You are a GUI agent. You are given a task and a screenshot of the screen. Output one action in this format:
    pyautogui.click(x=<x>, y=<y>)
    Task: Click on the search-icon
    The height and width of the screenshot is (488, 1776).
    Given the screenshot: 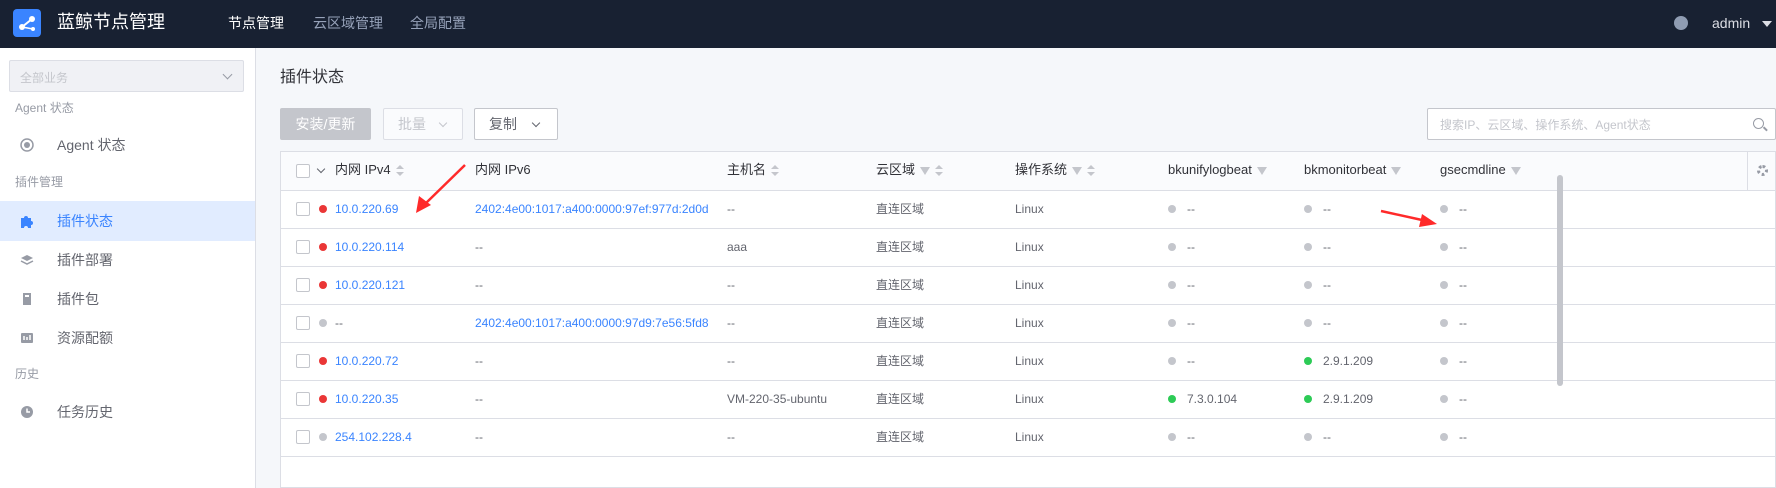 What is the action you would take?
    pyautogui.click(x=1758, y=123)
    